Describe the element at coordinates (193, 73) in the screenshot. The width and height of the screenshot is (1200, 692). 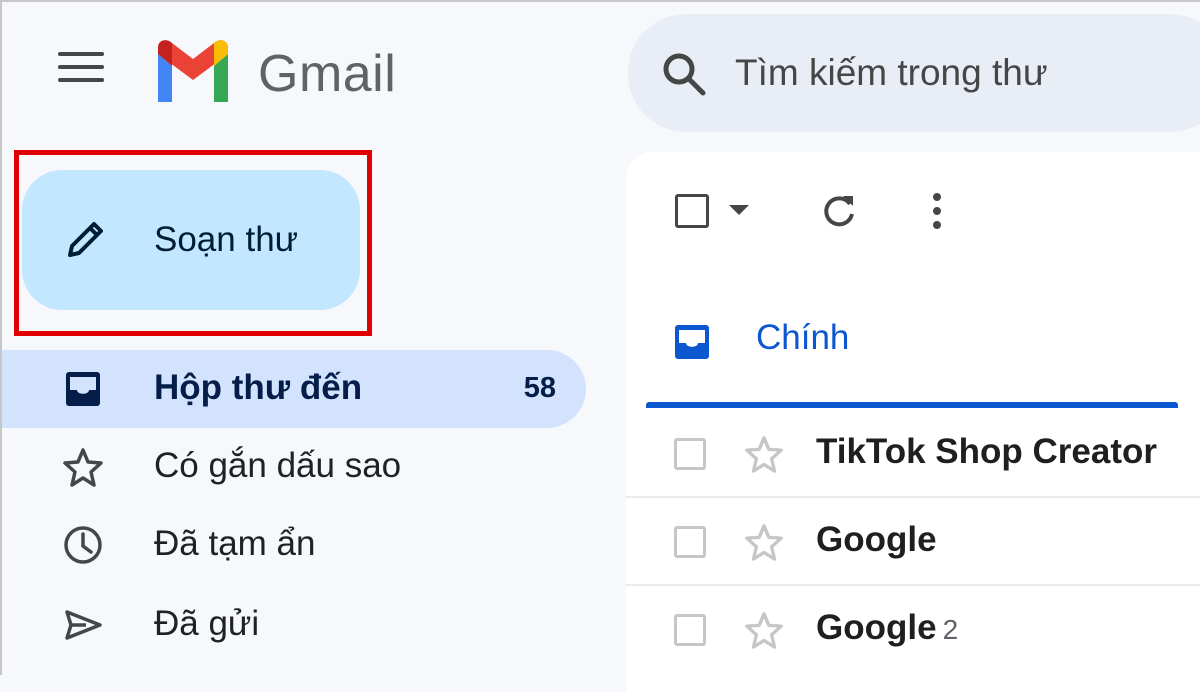
I see `gmail-logo-icon` at that location.